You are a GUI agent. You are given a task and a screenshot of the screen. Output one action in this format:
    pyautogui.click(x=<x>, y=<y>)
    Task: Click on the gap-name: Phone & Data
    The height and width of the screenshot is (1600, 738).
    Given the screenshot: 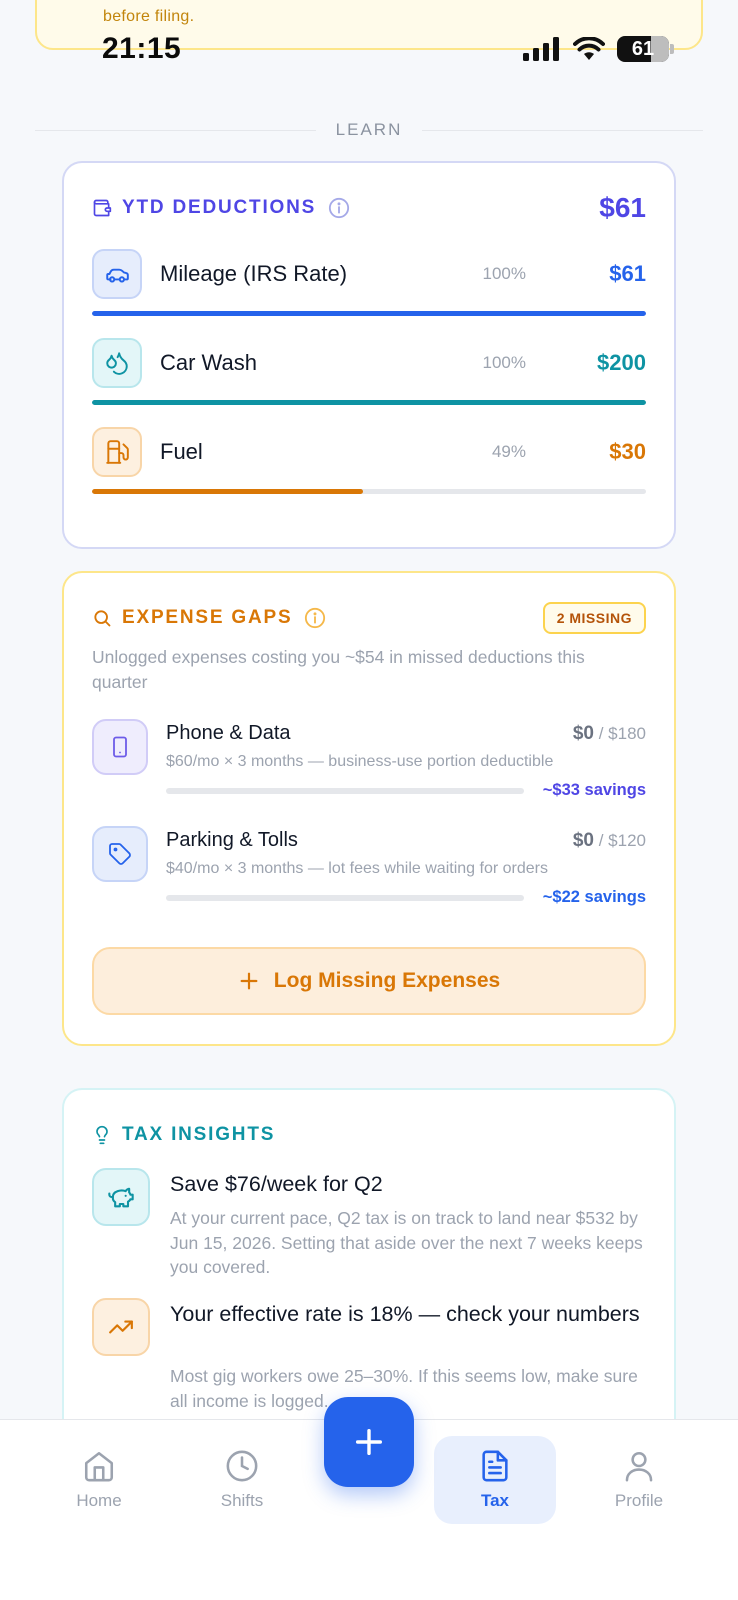 What is the action you would take?
    pyautogui.click(x=228, y=733)
    